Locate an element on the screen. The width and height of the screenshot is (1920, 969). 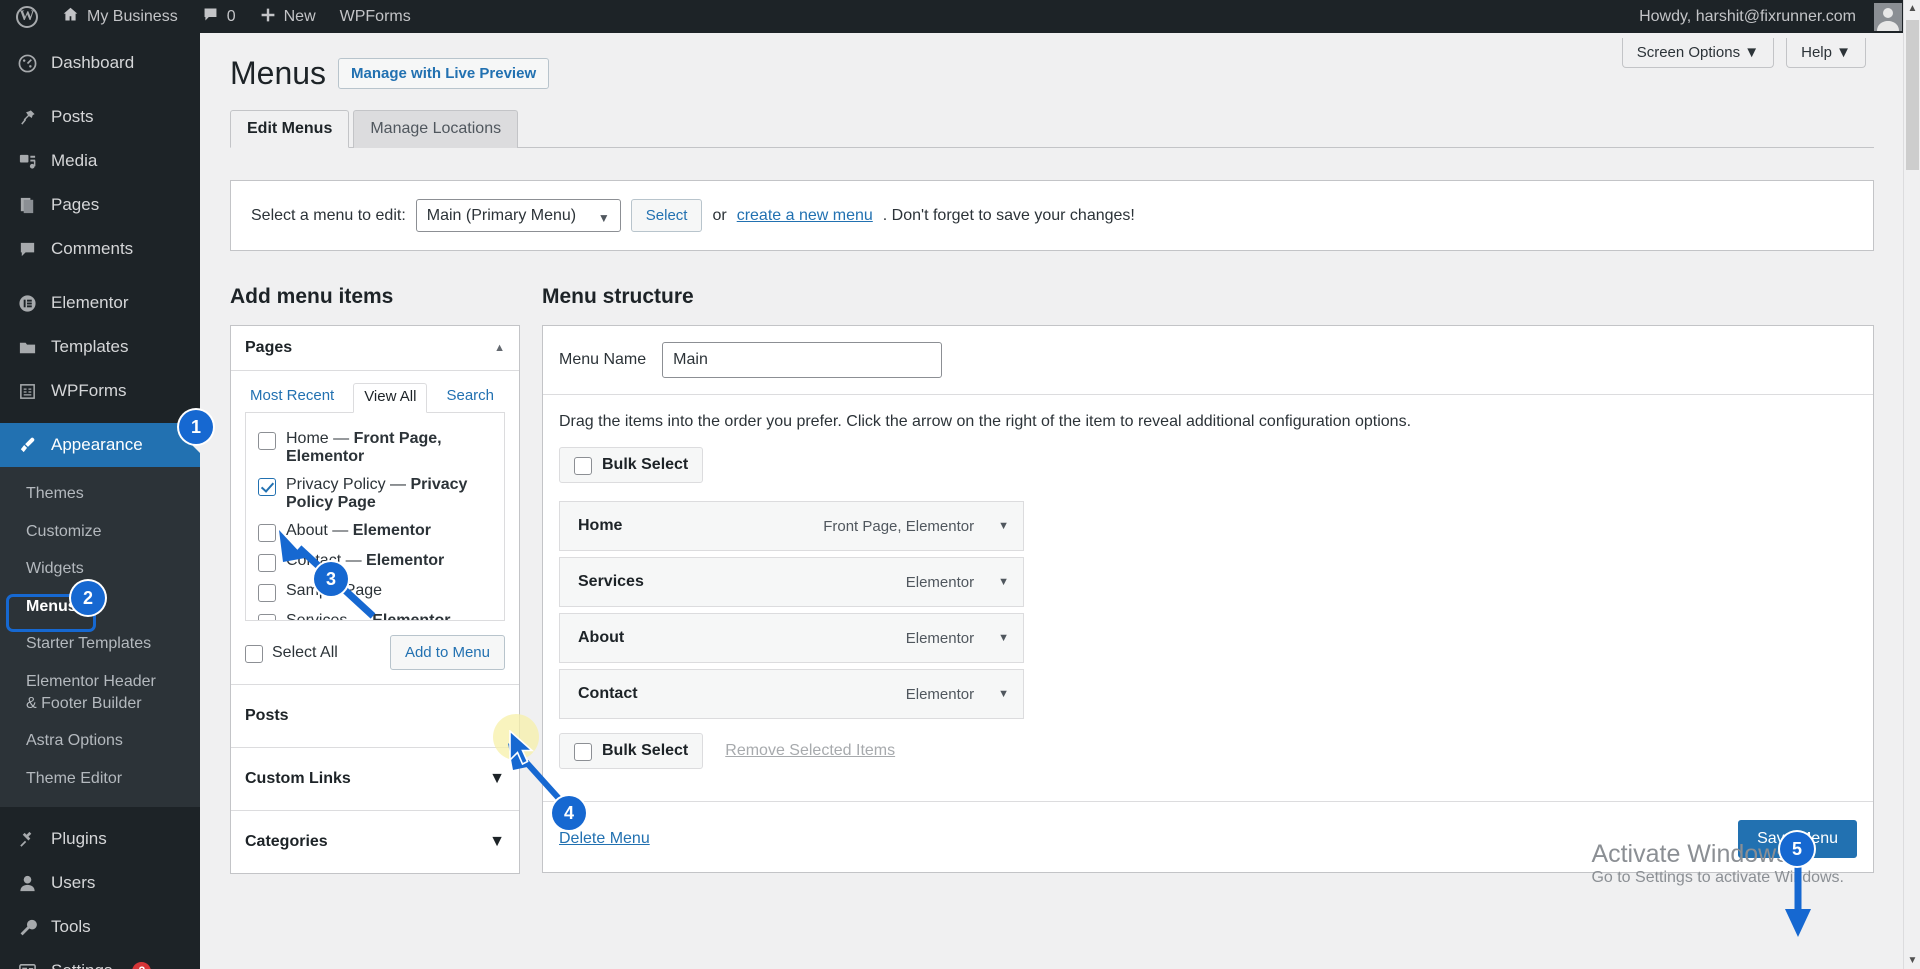
menu-item-row: Contact Elementor ▼ is located at coordinates (791, 694).